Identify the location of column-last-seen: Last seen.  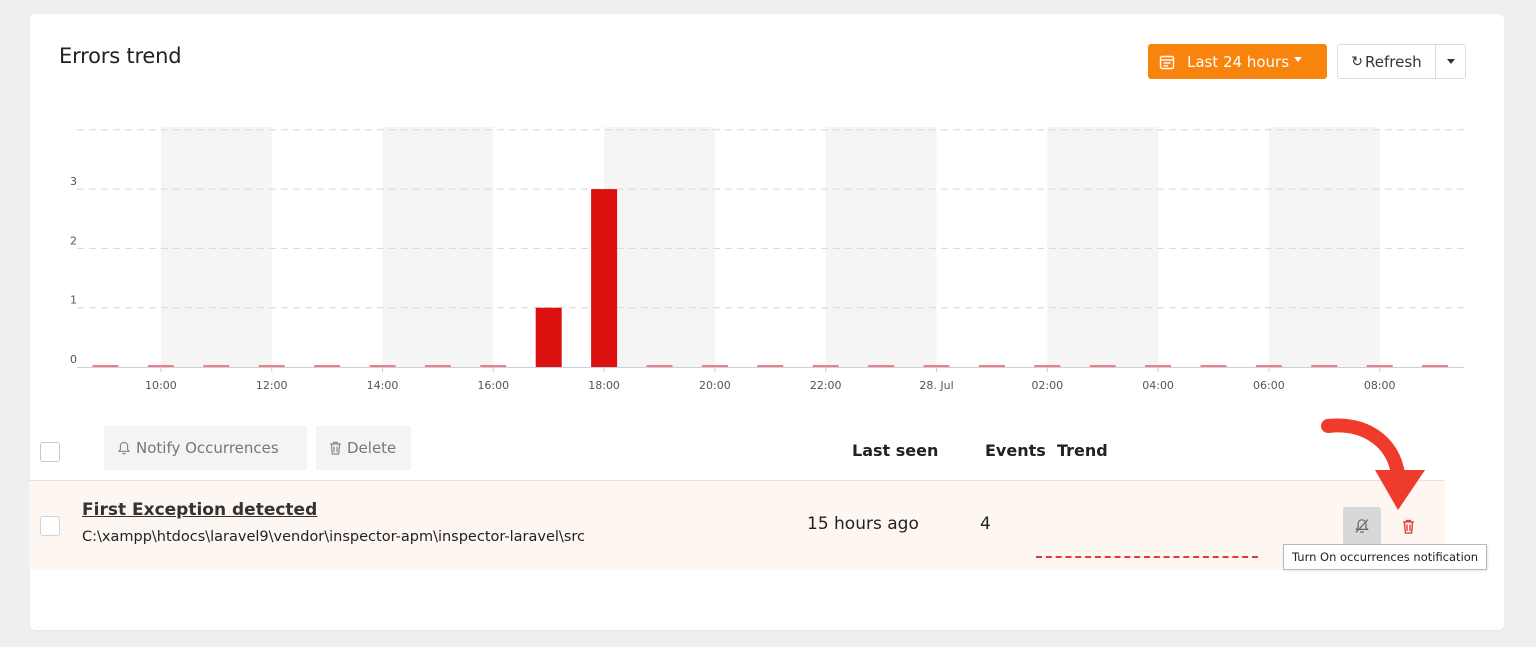
(895, 450).